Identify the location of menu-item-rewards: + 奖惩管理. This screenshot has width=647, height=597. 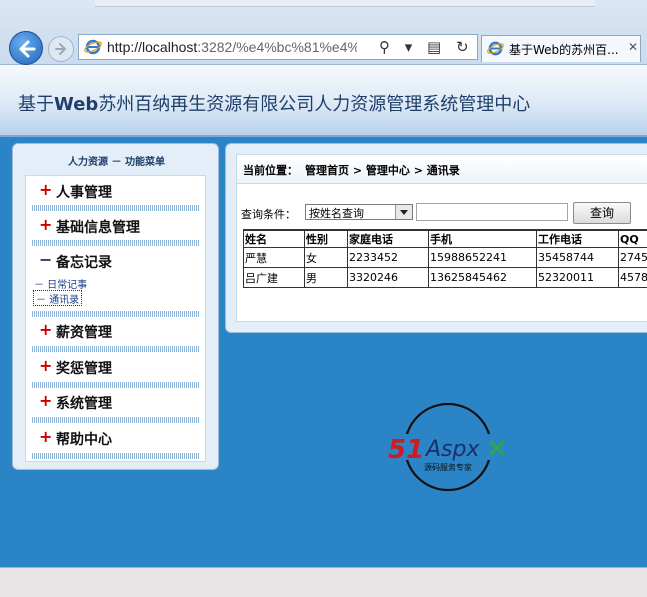
(115, 367).